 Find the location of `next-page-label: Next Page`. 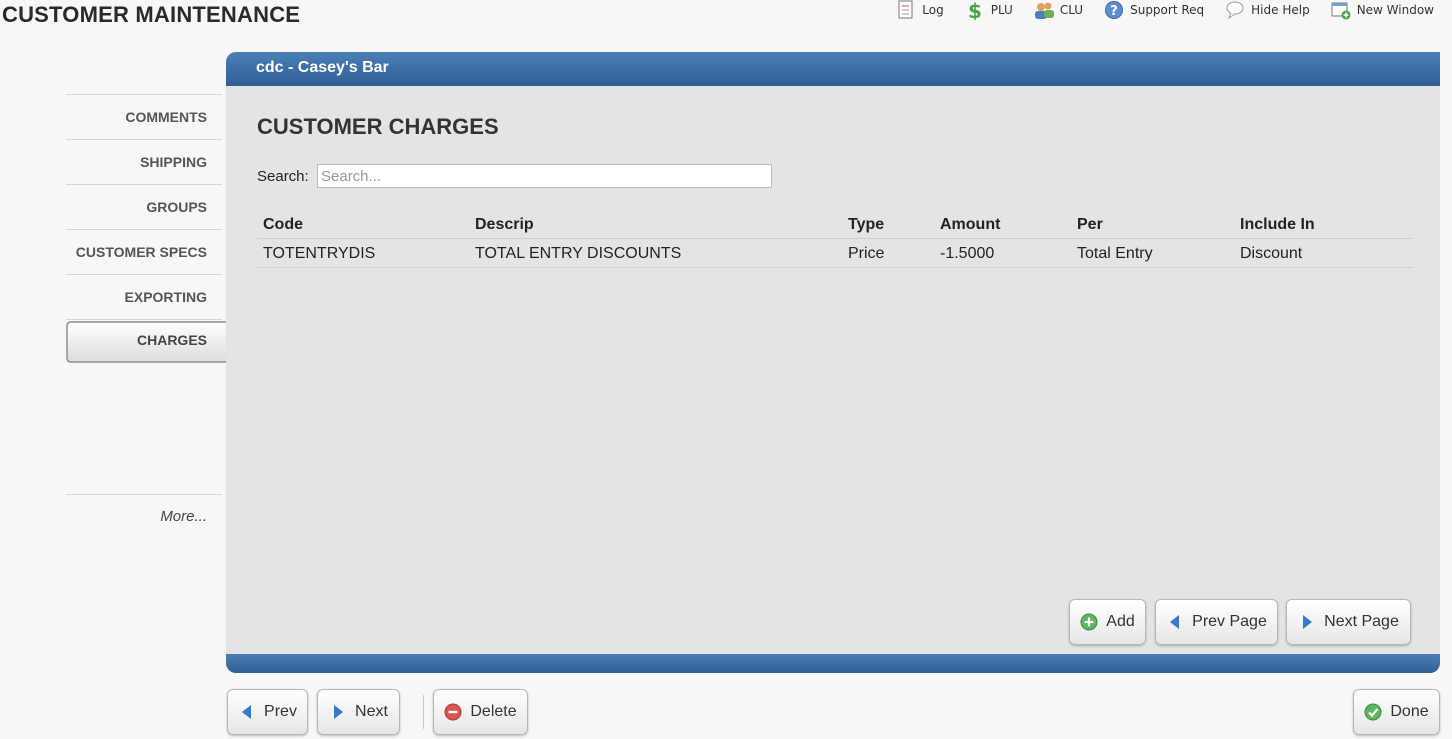

next-page-label: Next Page is located at coordinates (1361, 621).